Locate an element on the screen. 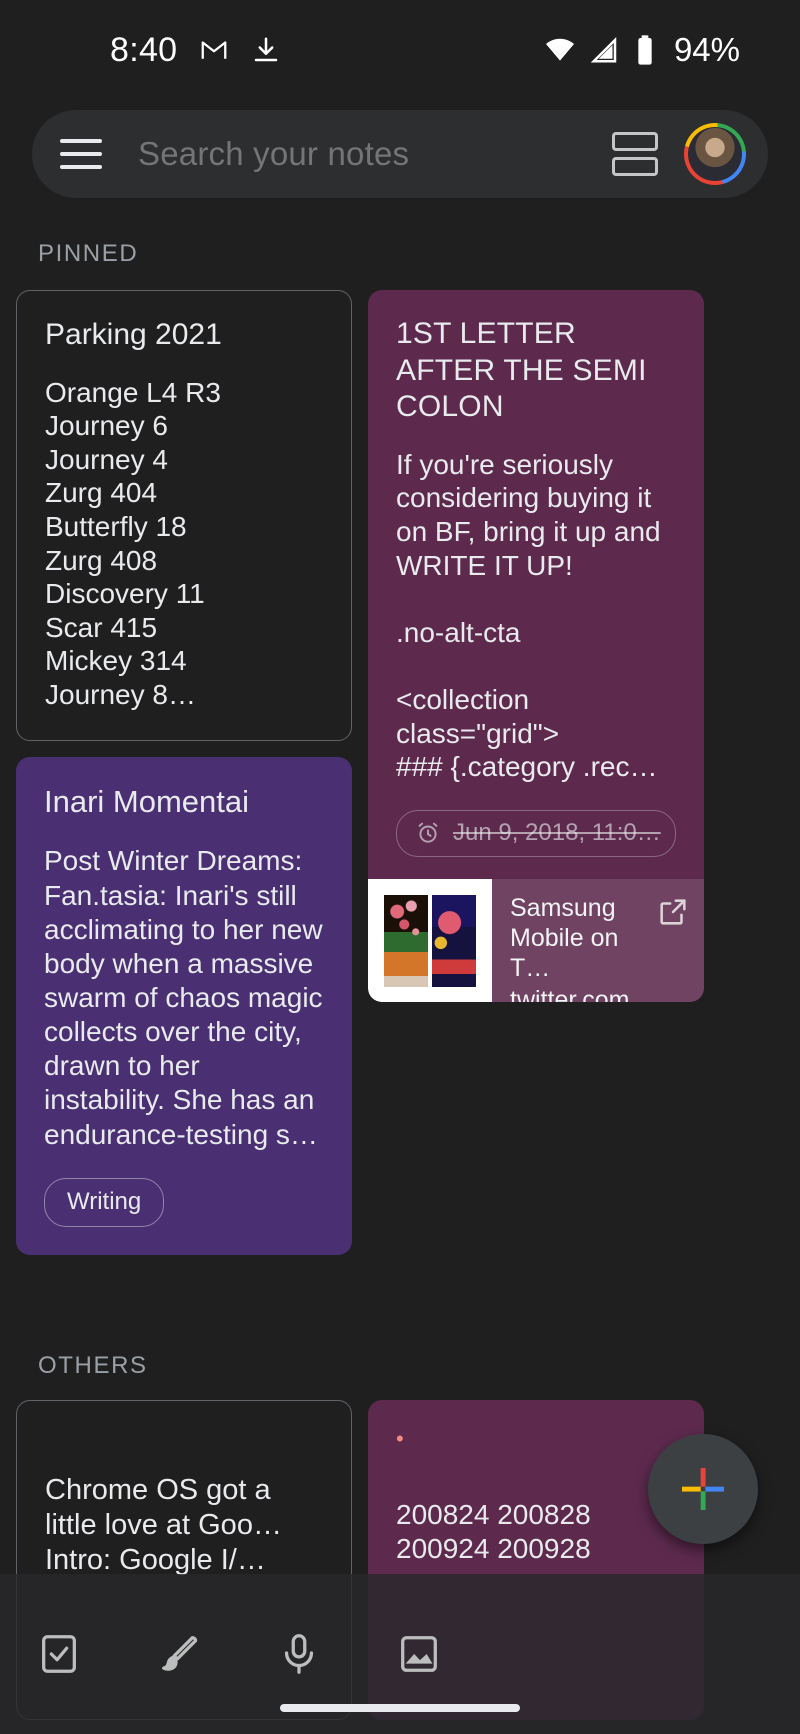  link-preview-meta: Samsung Mobile on T… twitter.com is located at coordinates (567, 940).